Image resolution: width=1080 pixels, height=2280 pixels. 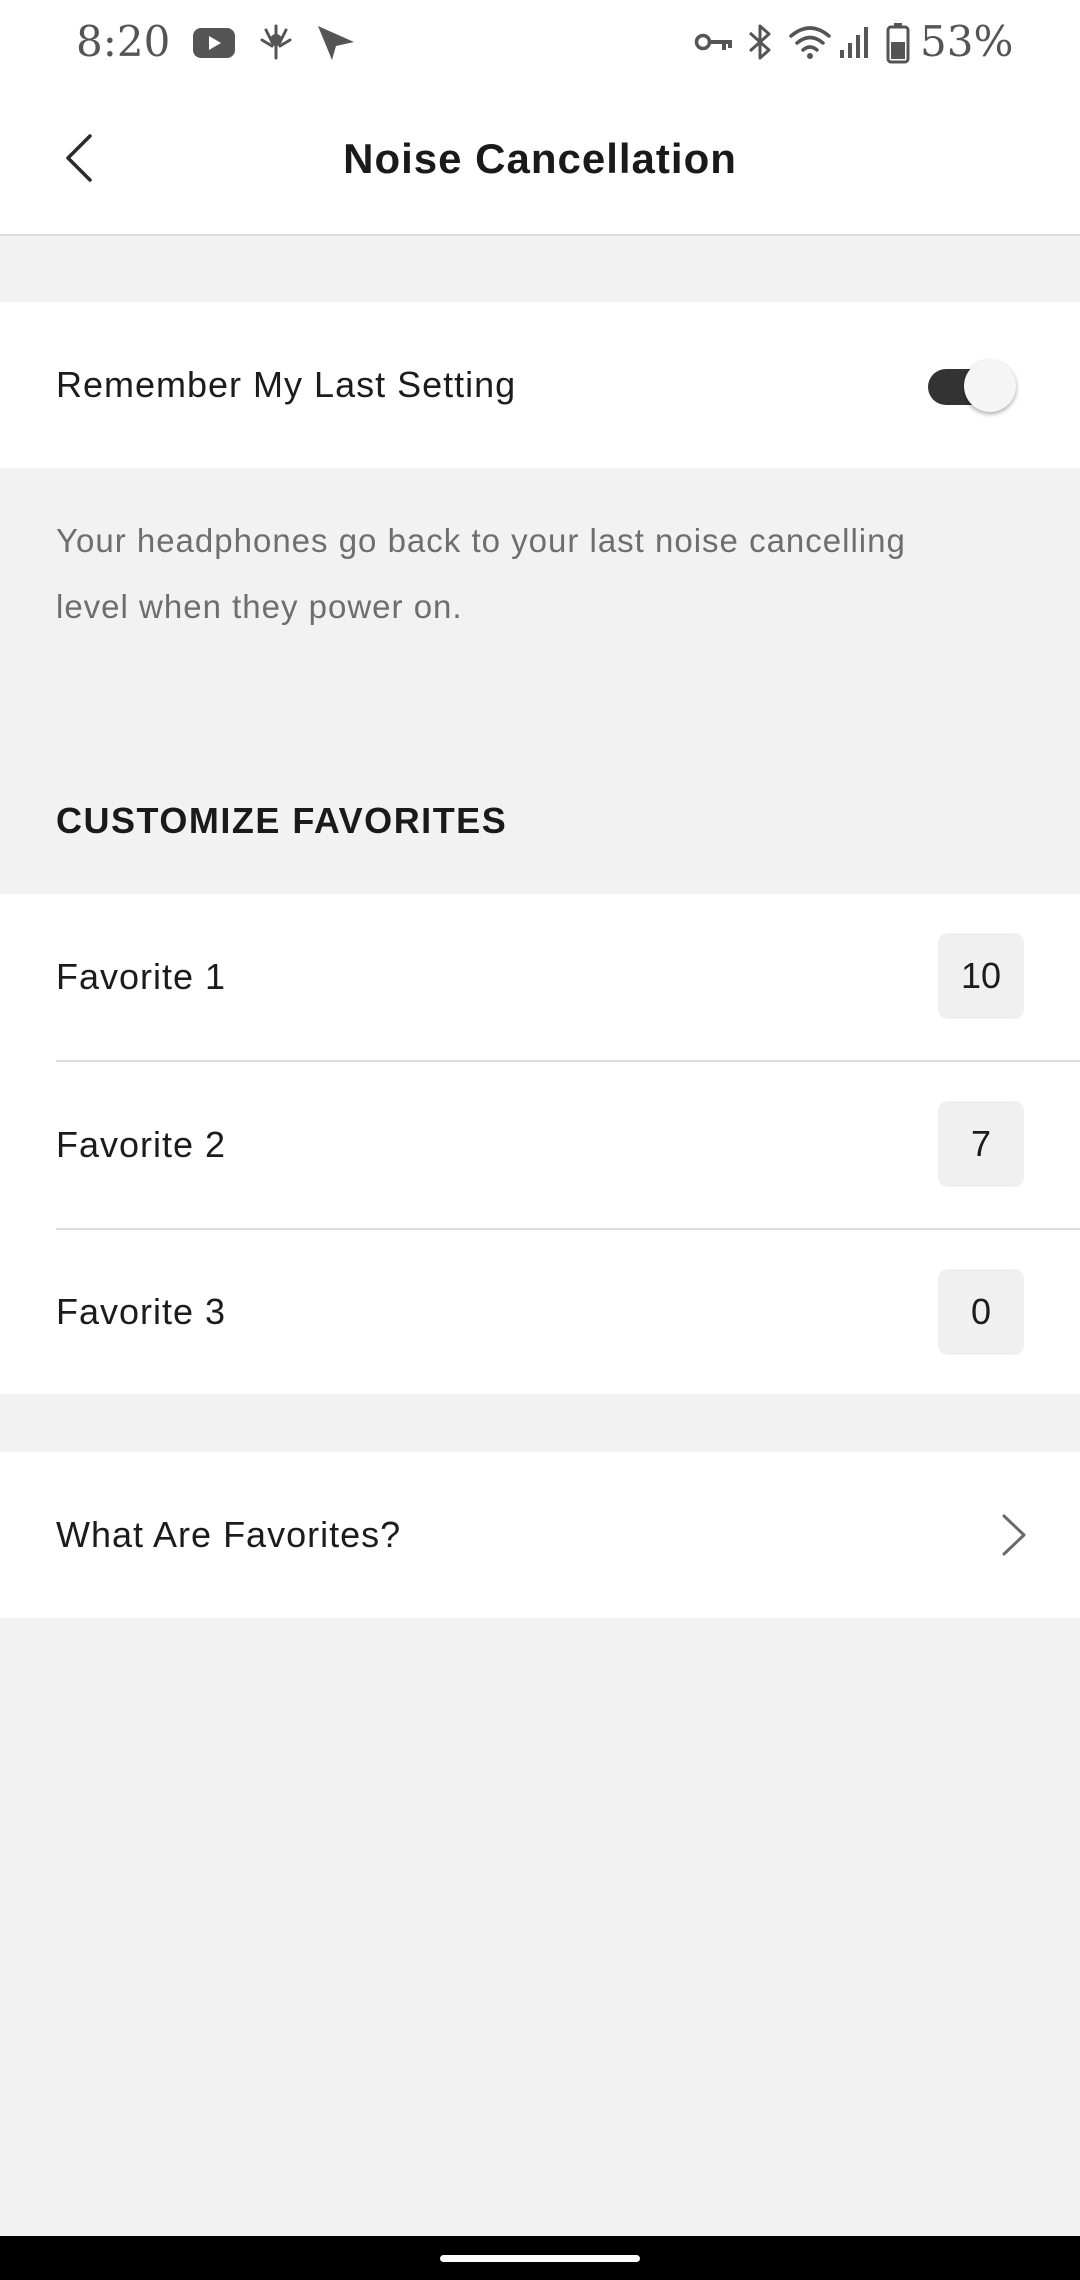 I want to click on wifi-icon, so click(x=810, y=42).